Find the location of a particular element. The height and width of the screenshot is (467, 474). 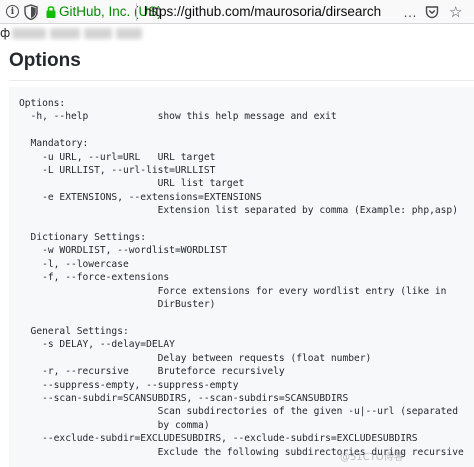

code-line: --suppress-empty, --suppress-empty is located at coordinates (129, 385).